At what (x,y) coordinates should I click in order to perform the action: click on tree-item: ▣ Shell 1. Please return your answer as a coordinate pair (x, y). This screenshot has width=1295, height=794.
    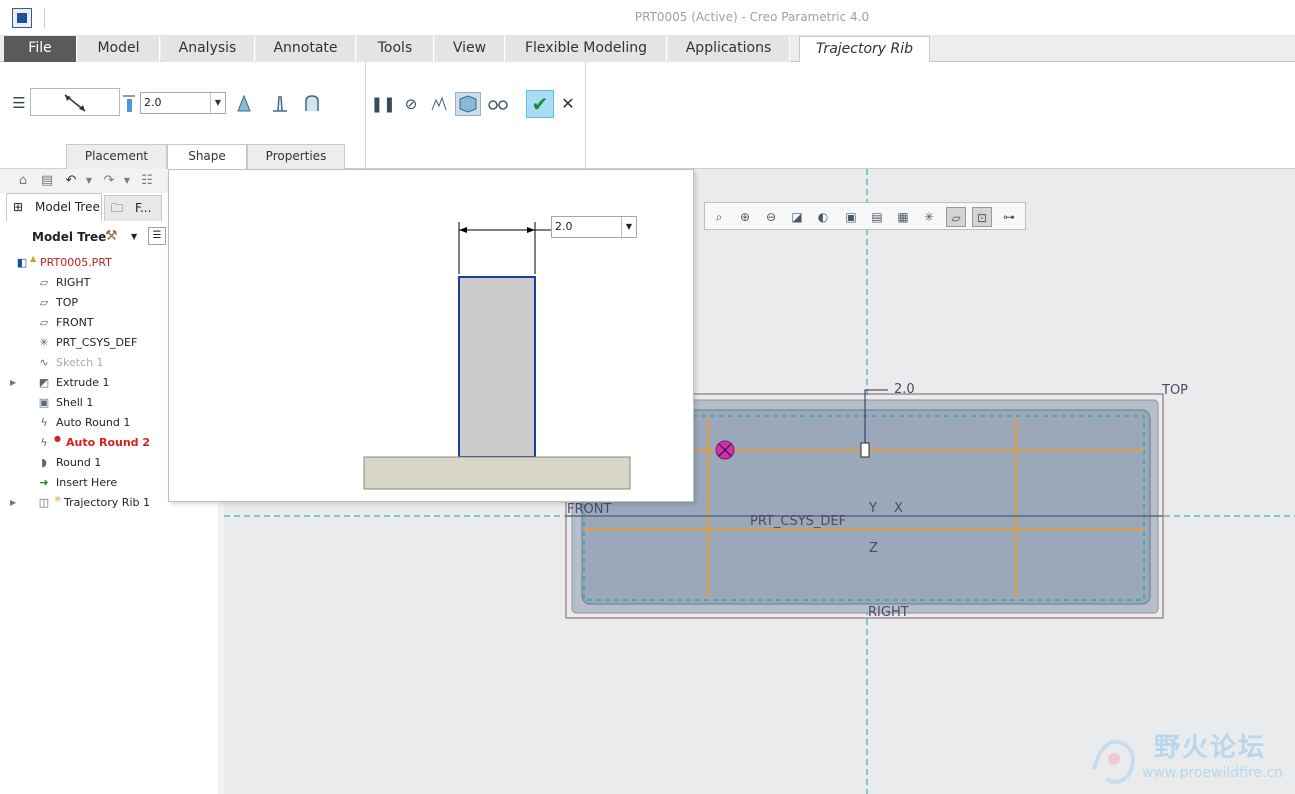
    Looking at the image, I should click on (90, 403).